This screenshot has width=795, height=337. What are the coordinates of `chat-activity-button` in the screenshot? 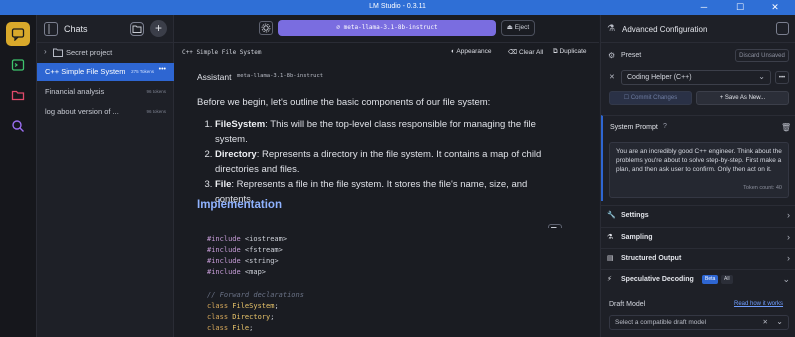 It's located at (18, 34).